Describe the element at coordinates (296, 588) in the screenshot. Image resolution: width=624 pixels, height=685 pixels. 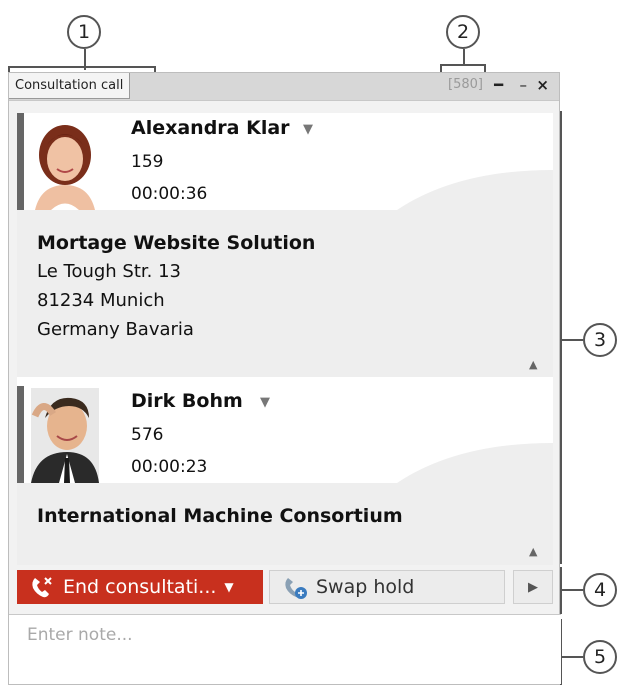
I see `swap-hold-icon` at that location.